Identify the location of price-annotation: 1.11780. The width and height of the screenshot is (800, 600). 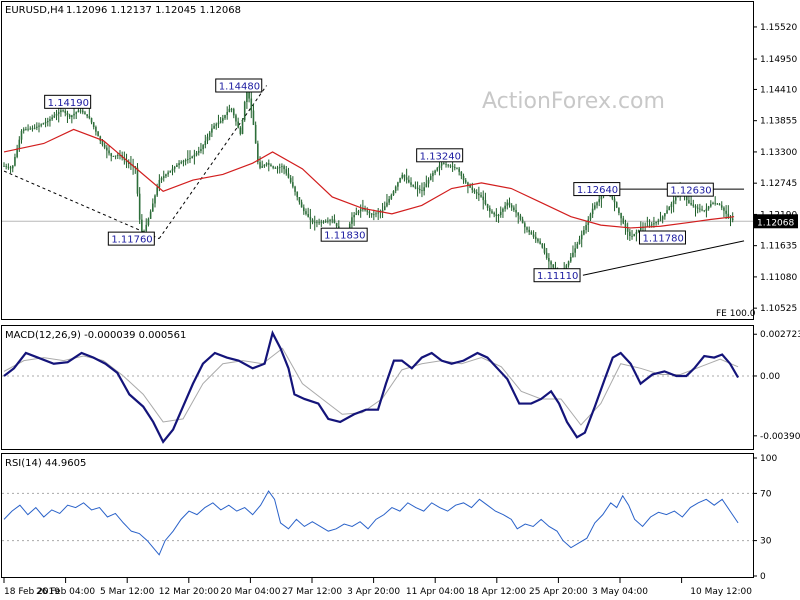
(662, 237).